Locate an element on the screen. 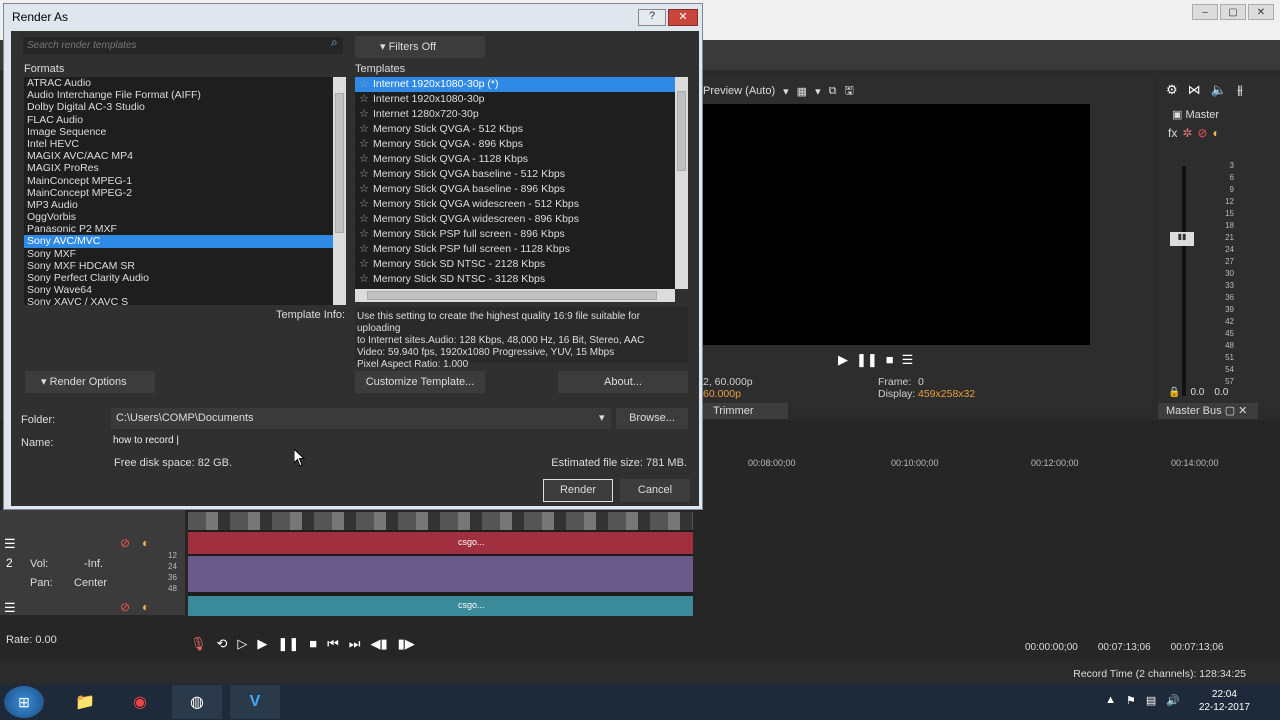 This screenshot has width=1280, height=720. cancel-button: Cancel is located at coordinates (655, 490).